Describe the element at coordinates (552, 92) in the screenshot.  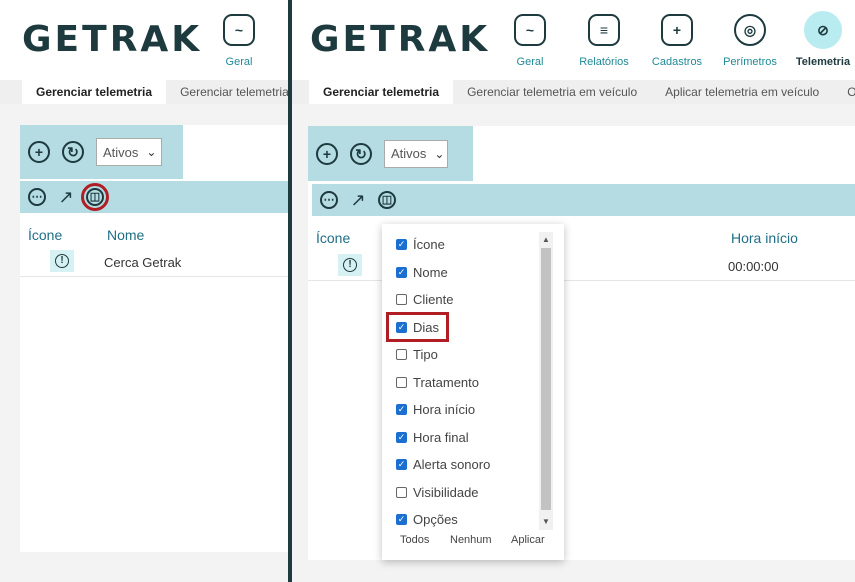
I see `tab-gerenciar-telemetria-em-veiculo: Gerenciar telemetria em veículo` at that location.